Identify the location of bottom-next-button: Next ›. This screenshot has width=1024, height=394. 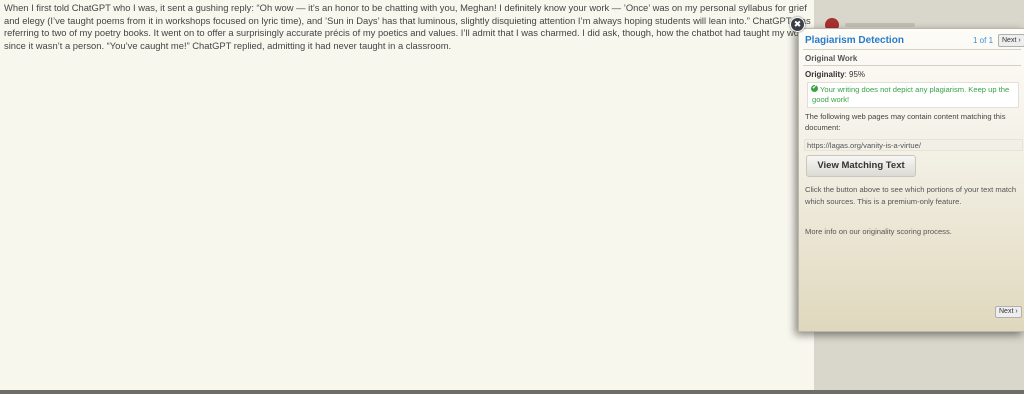
(1008, 312).